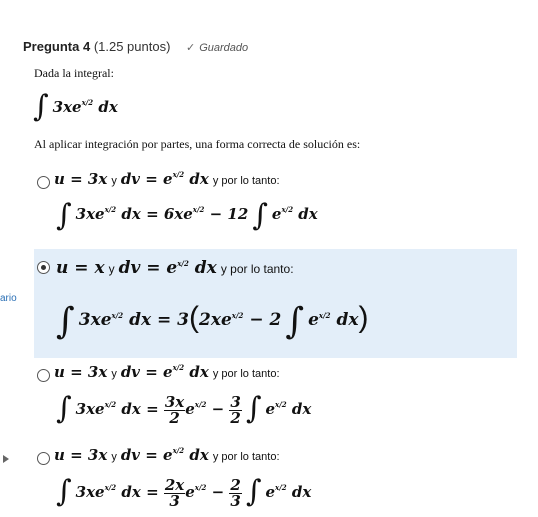  I want to click on saved-status: ✓ Guardado, so click(217, 47).